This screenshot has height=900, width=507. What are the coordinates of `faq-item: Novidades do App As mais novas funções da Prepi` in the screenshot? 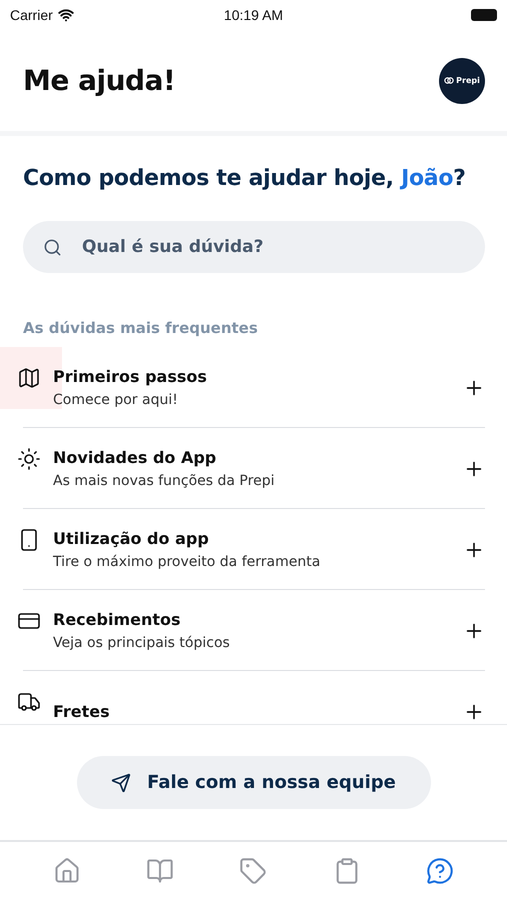 It's located at (253, 468).